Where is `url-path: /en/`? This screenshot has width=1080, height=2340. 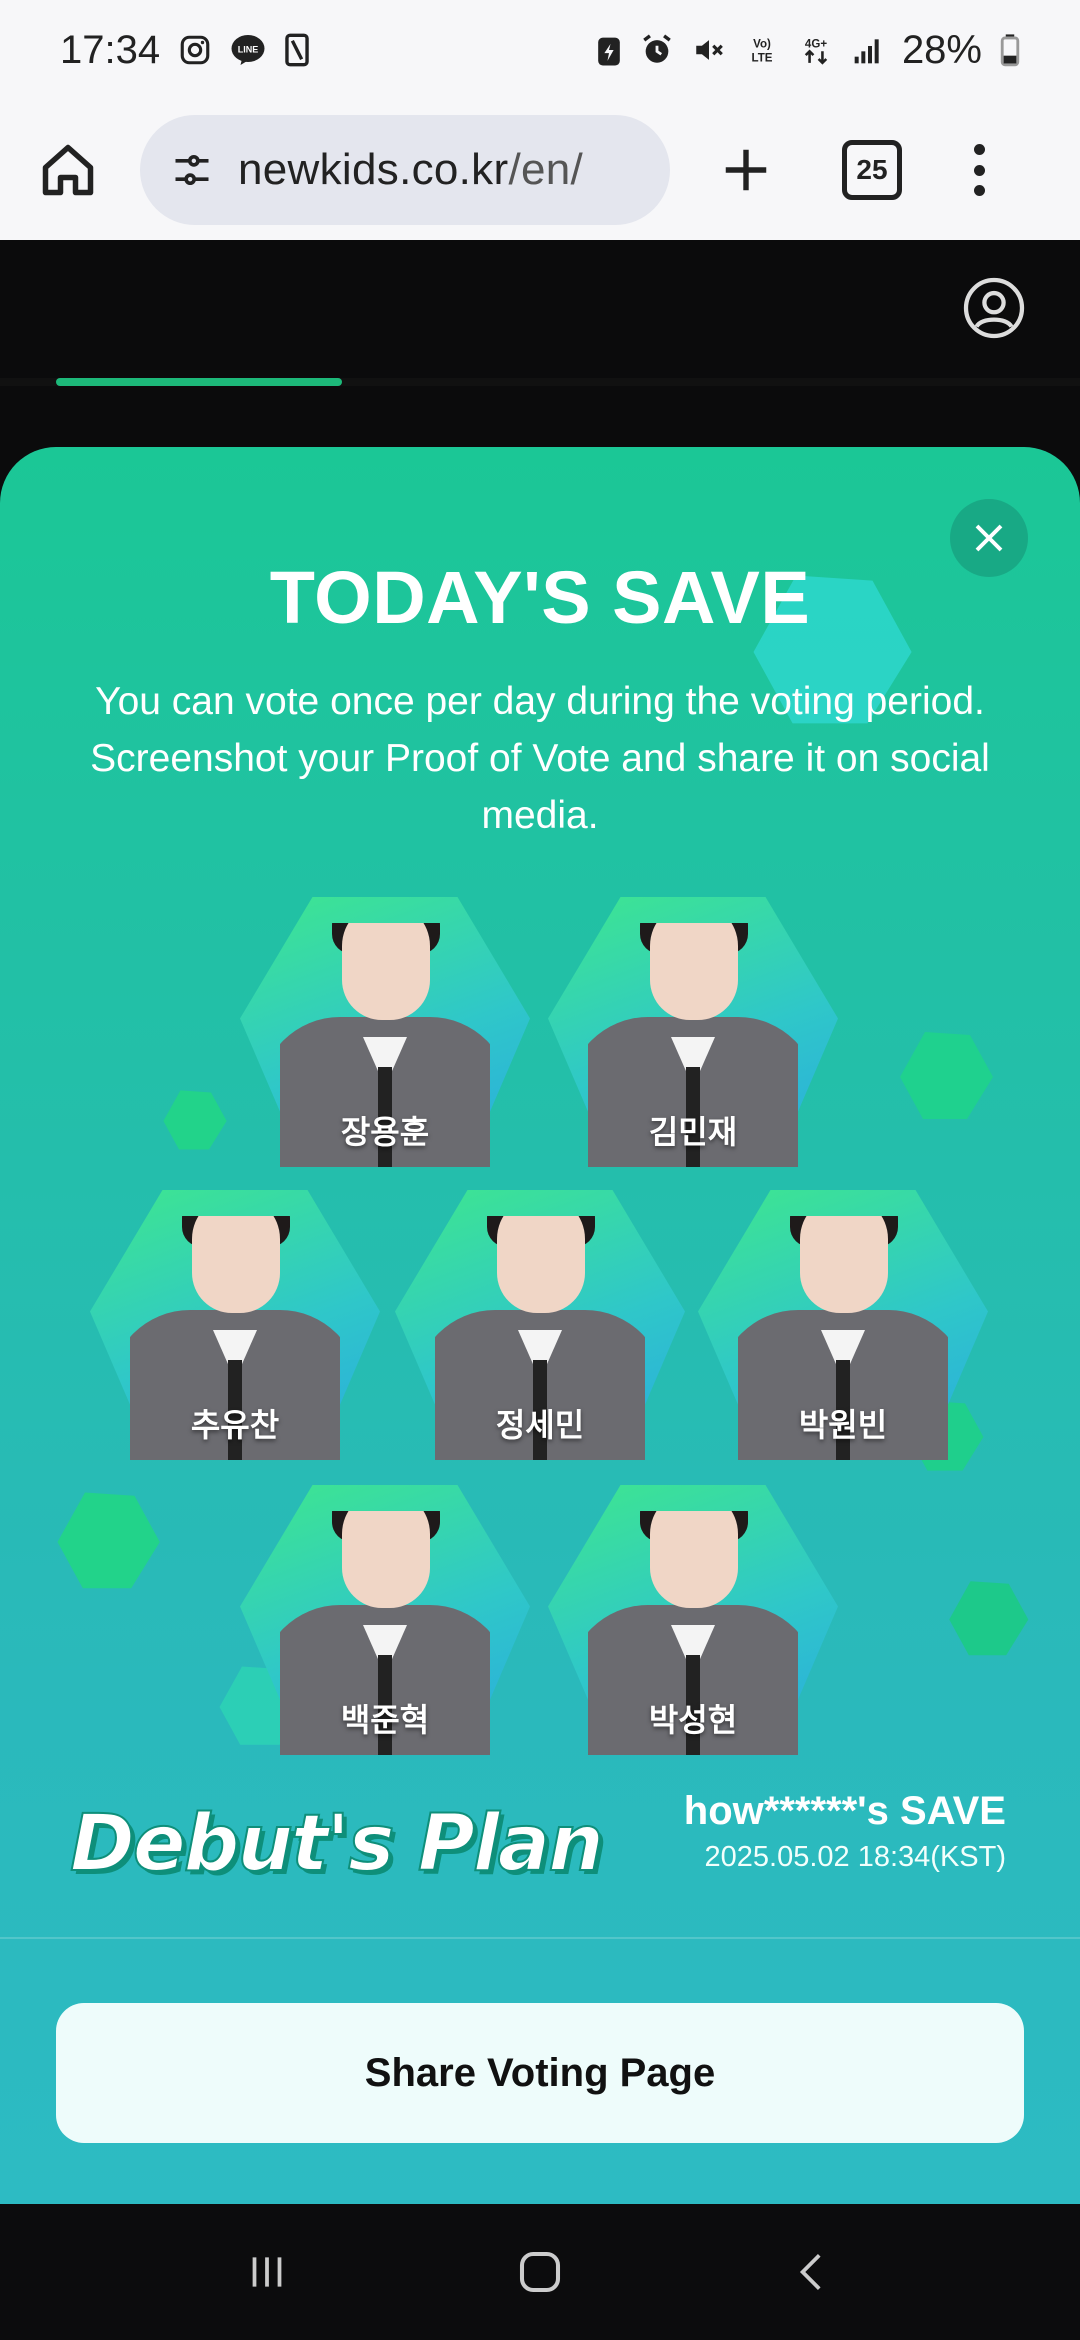
url-path: /en/ is located at coordinates (546, 169).